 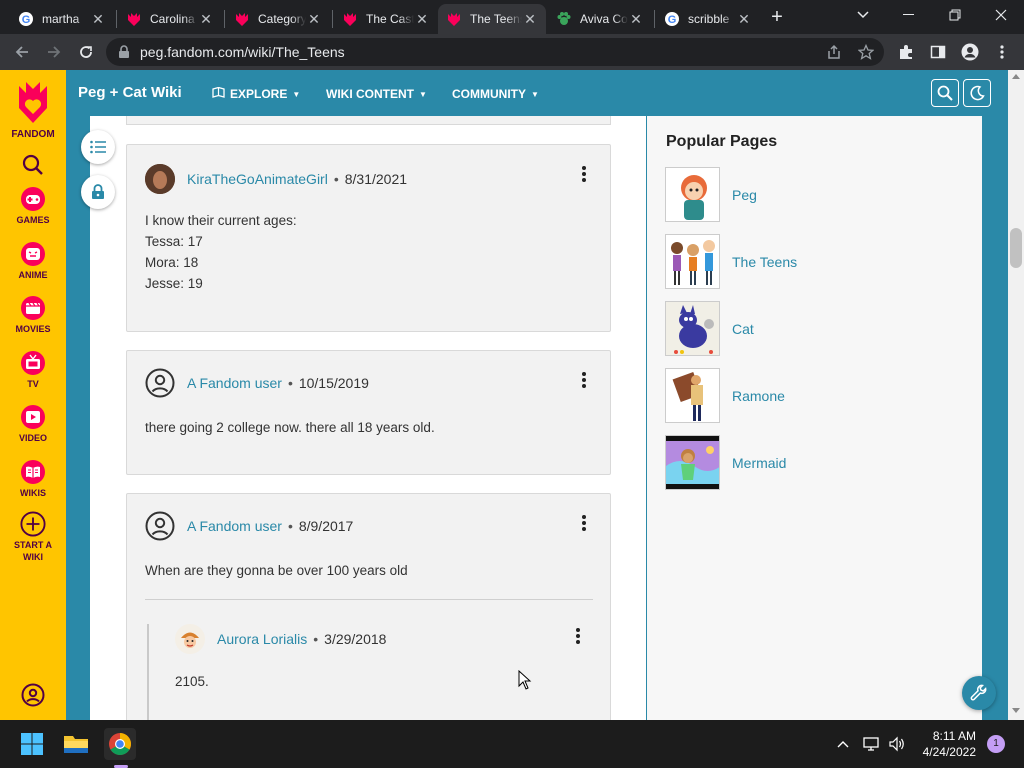 What do you see at coordinates (33, 370) in the screenshot?
I see `rail-item-tv: TV` at bounding box center [33, 370].